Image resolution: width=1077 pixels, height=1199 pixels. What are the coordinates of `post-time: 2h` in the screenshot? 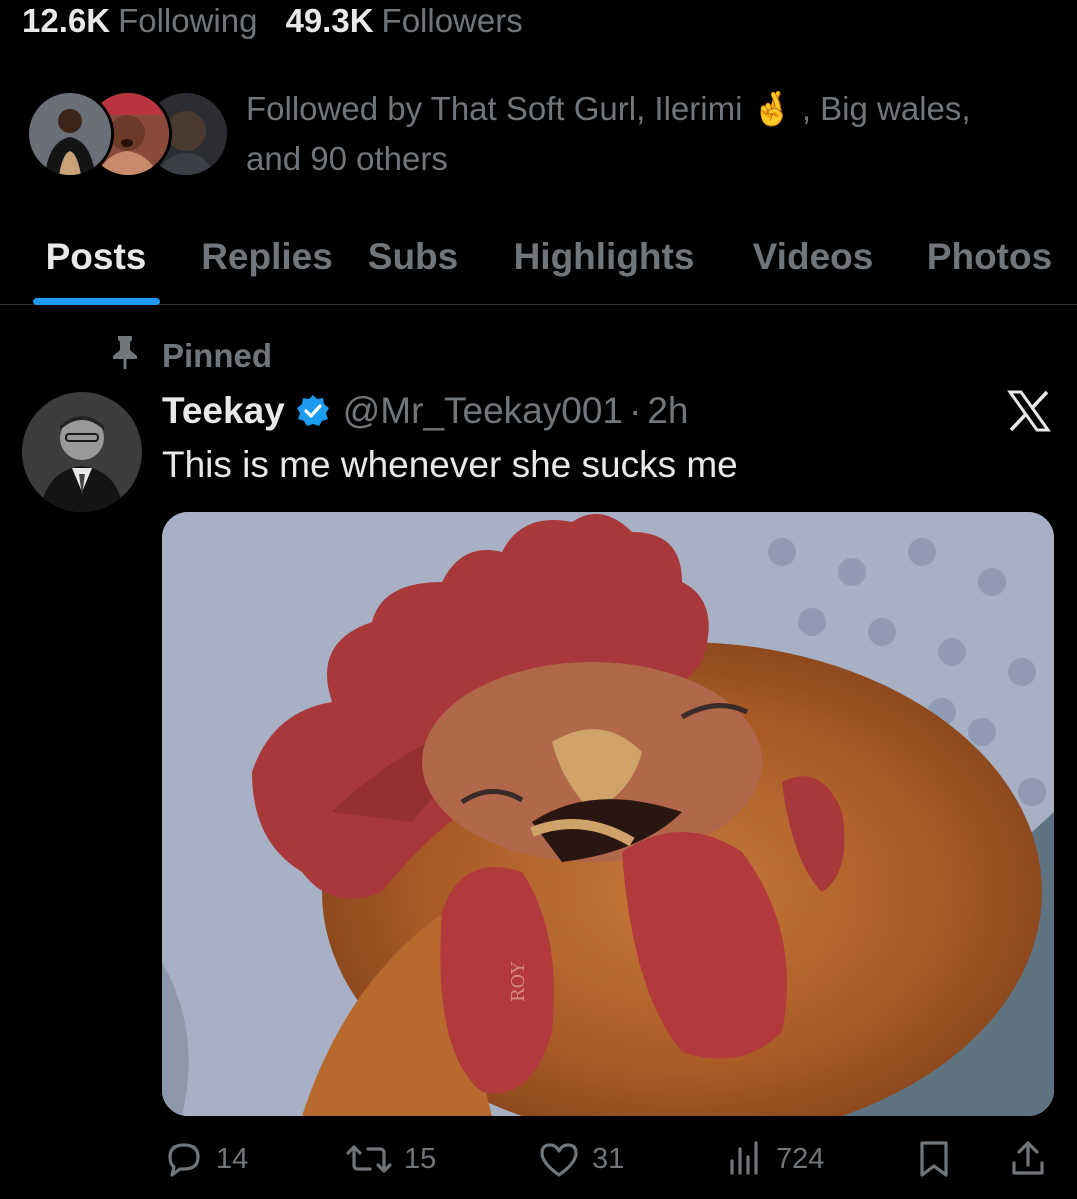 It's located at (667, 411).